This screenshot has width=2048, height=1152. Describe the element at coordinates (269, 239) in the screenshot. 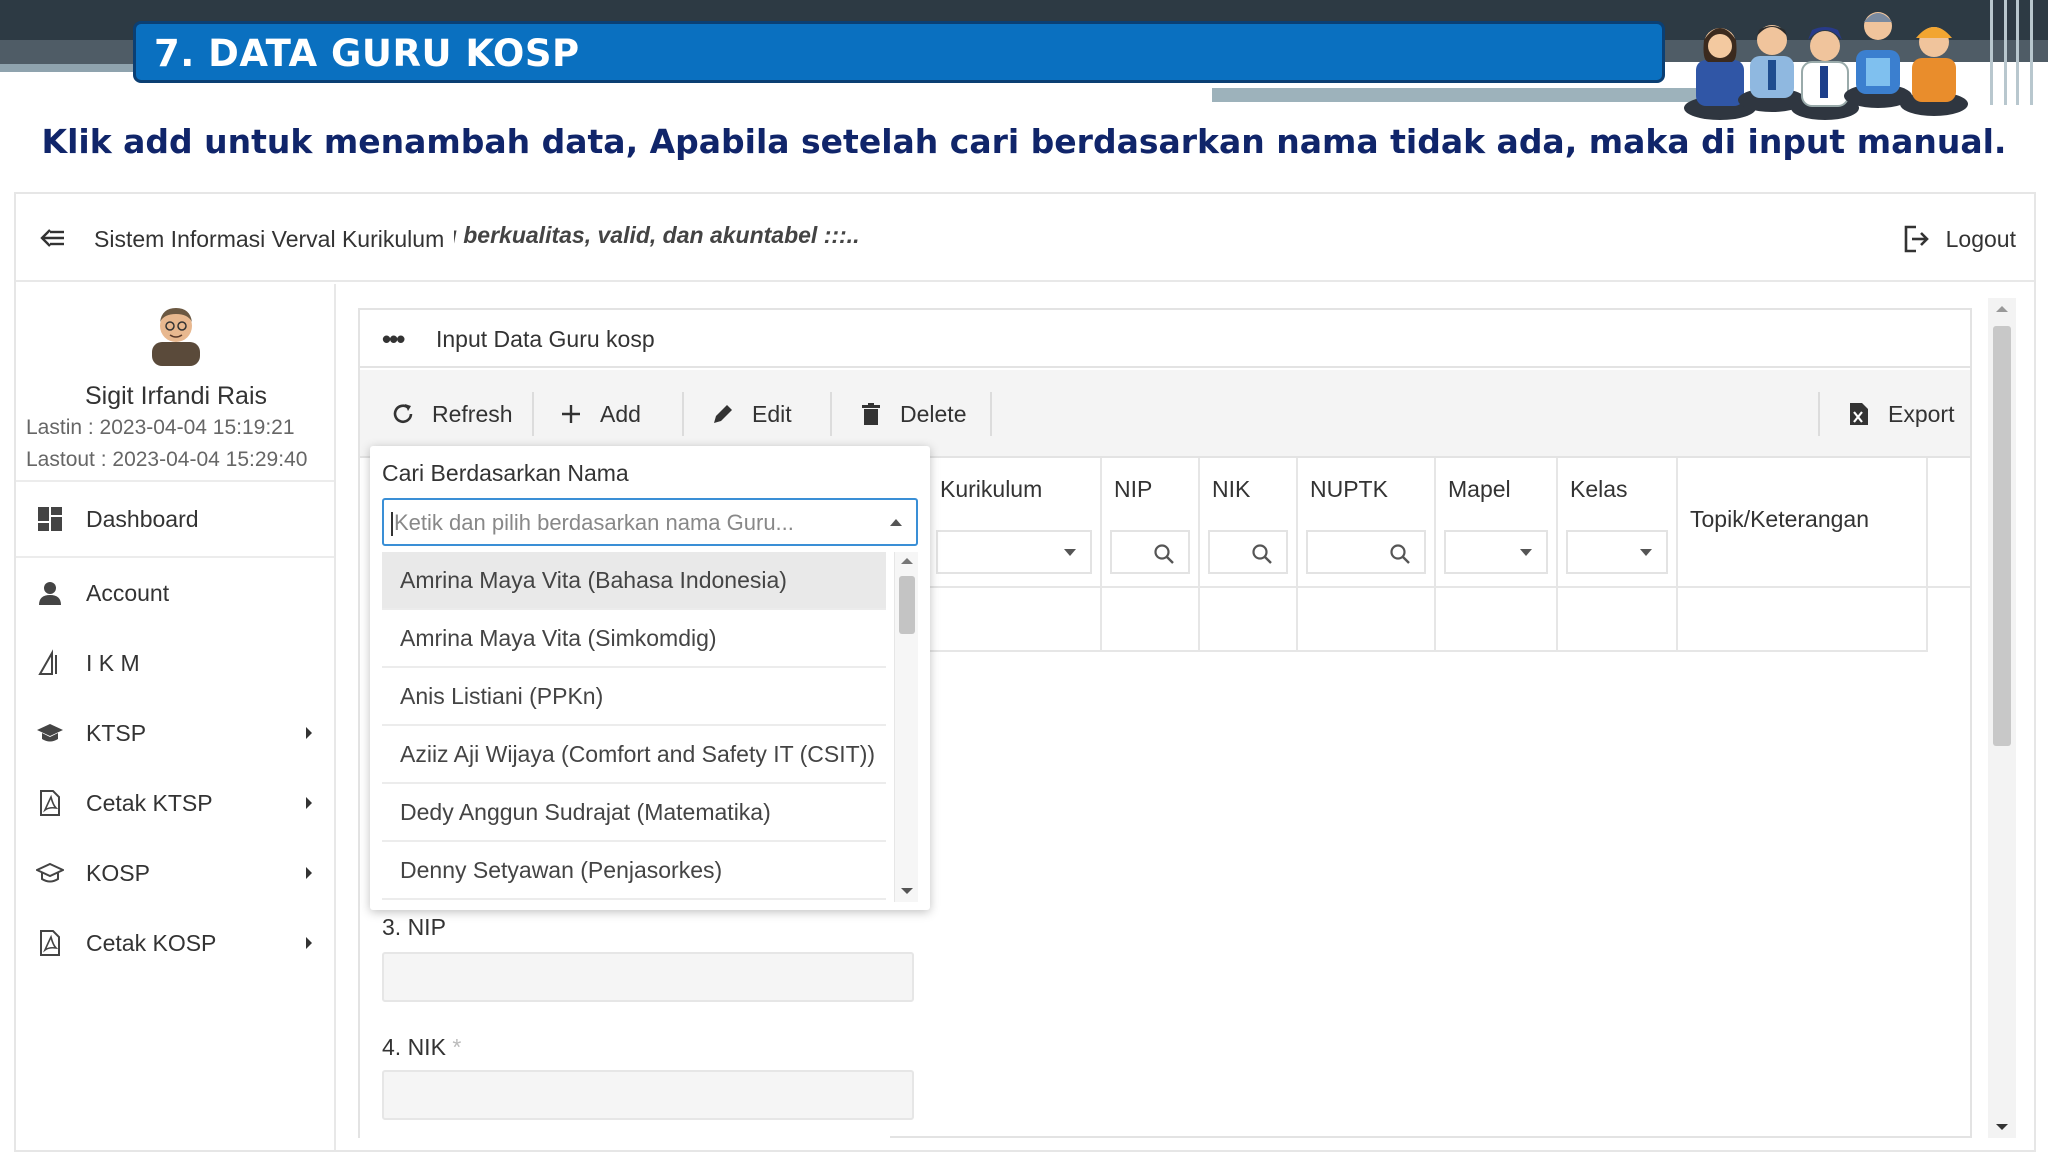

I see `app-title: Sistem Informasi Verval Kurikulum` at that location.